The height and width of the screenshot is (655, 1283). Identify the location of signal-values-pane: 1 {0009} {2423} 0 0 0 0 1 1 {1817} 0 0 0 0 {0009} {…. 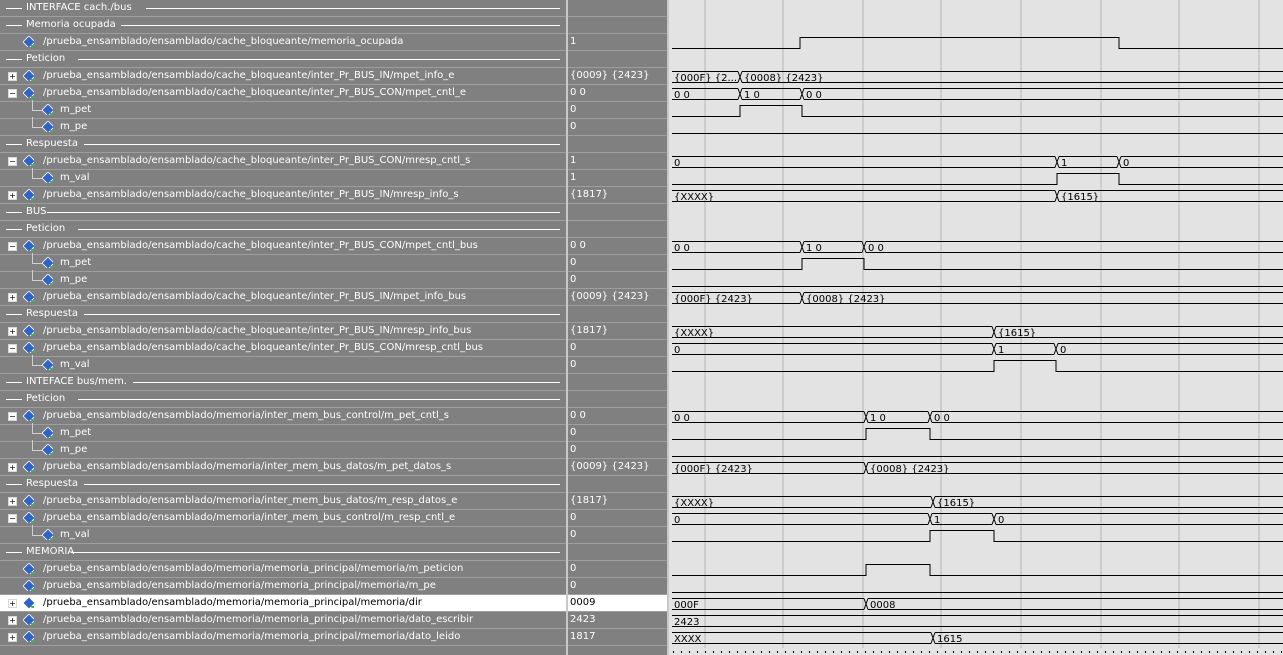
(617, 327).